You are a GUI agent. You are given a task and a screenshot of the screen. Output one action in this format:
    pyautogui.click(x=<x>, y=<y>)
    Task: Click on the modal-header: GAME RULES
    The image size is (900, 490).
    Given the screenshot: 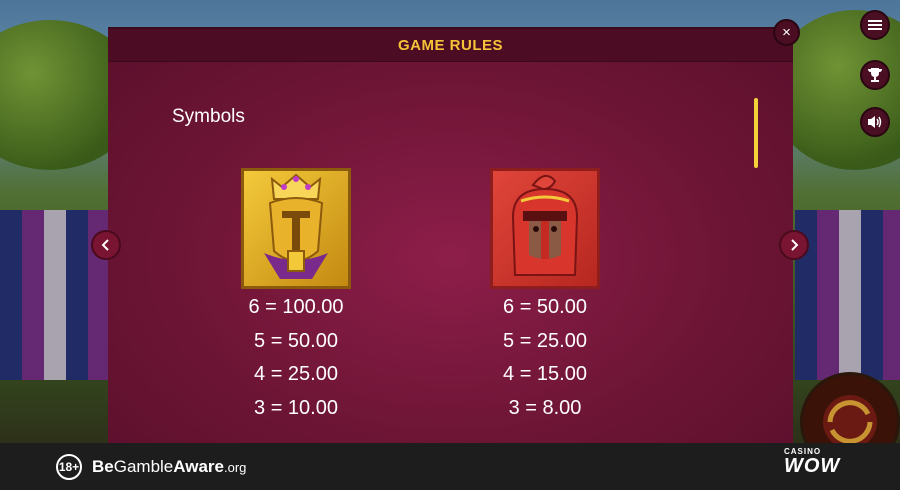 What is the action you would take?
    pyautogui.click(x=450, y=45)
    